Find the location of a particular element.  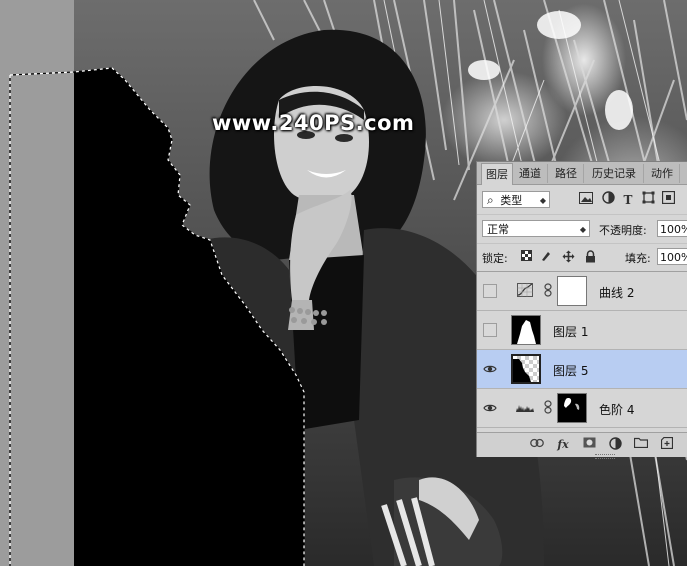

adjustment-filter-icon is located at coordinates (608, 200).